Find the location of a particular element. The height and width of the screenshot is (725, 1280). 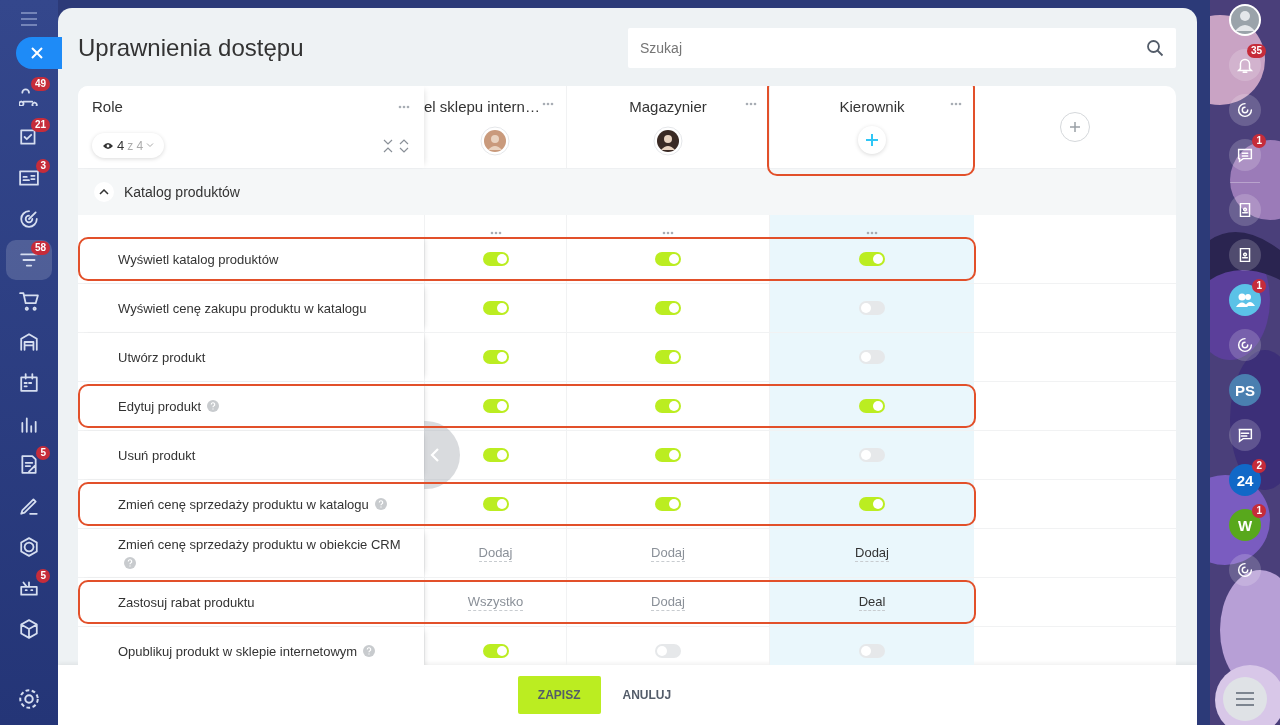

sidebar-item: 3 is located at coordinates (29, 178).